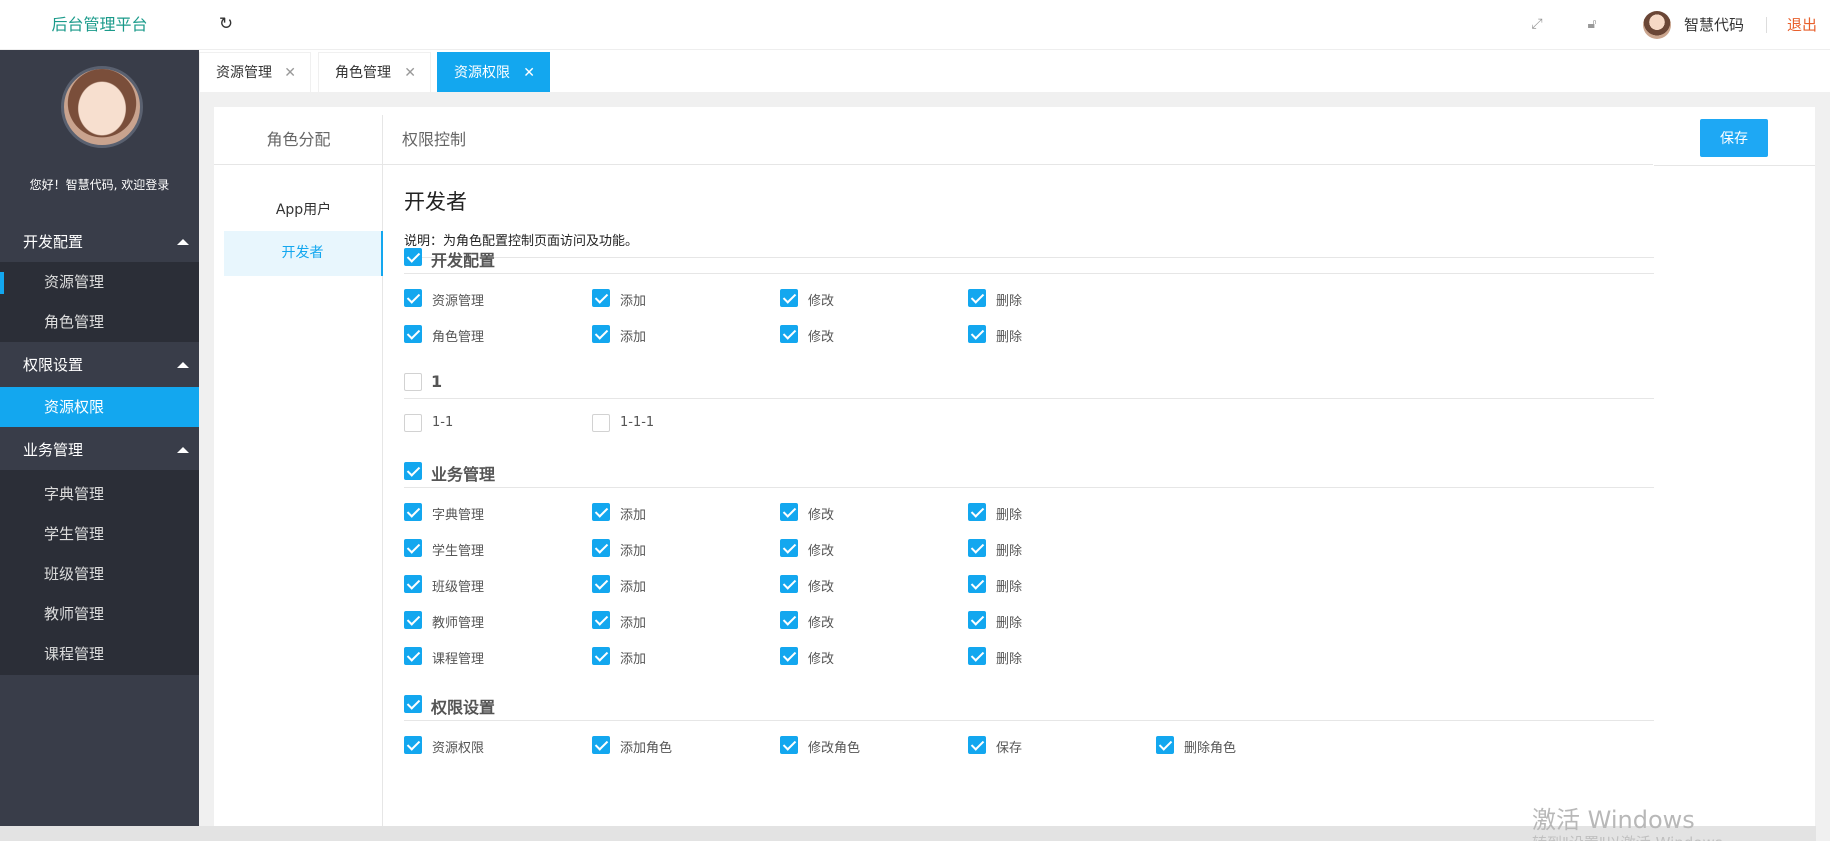 This screenshot has width=1830, height=841. Describe the element at coordinates (303, 253) in the screenshot. I see `role-item-developer: 开发者` at that location.